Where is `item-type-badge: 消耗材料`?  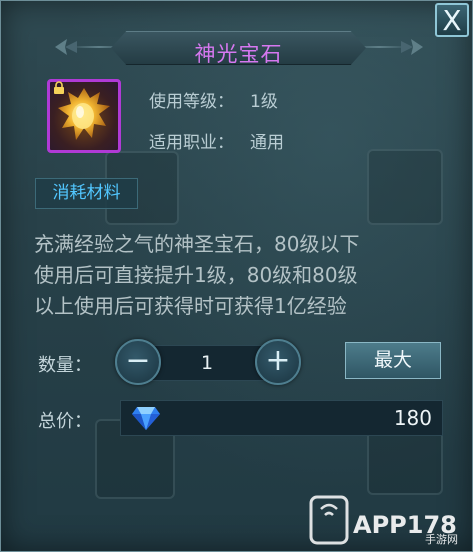
item-type-badge: 消耗材料 is located at coordinates (86, 193).